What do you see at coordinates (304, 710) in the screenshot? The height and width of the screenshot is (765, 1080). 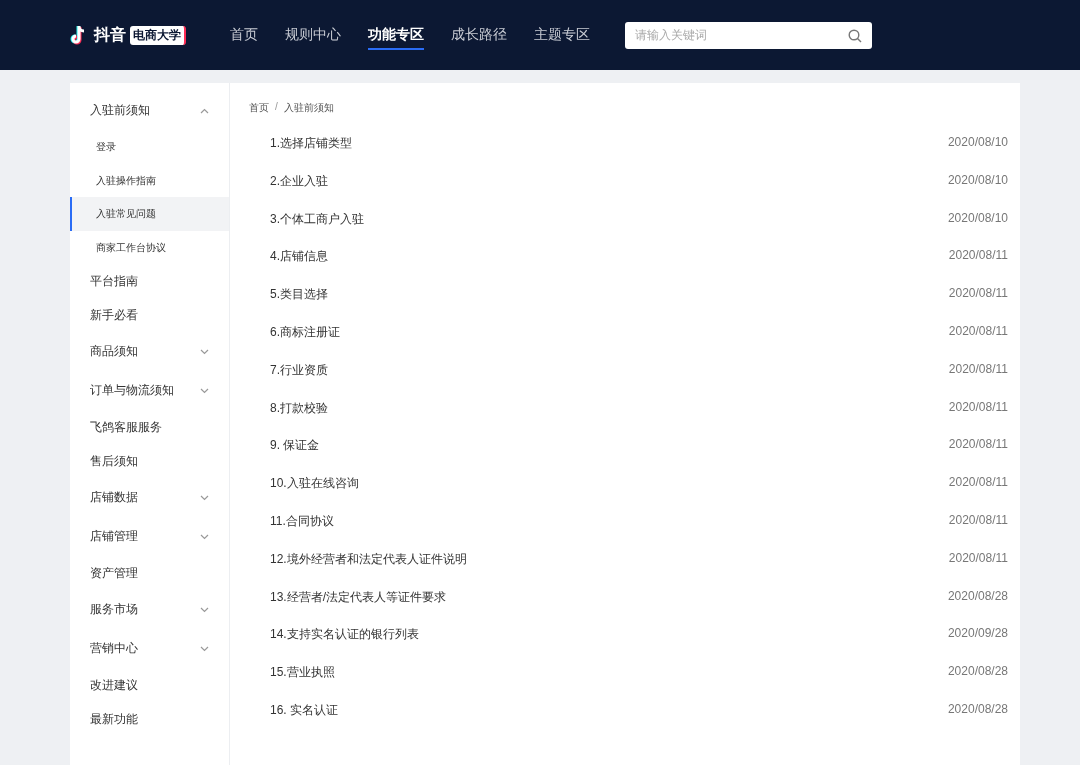 I see `article-link: 16. 实名认证` at bounding box center [304, 710].